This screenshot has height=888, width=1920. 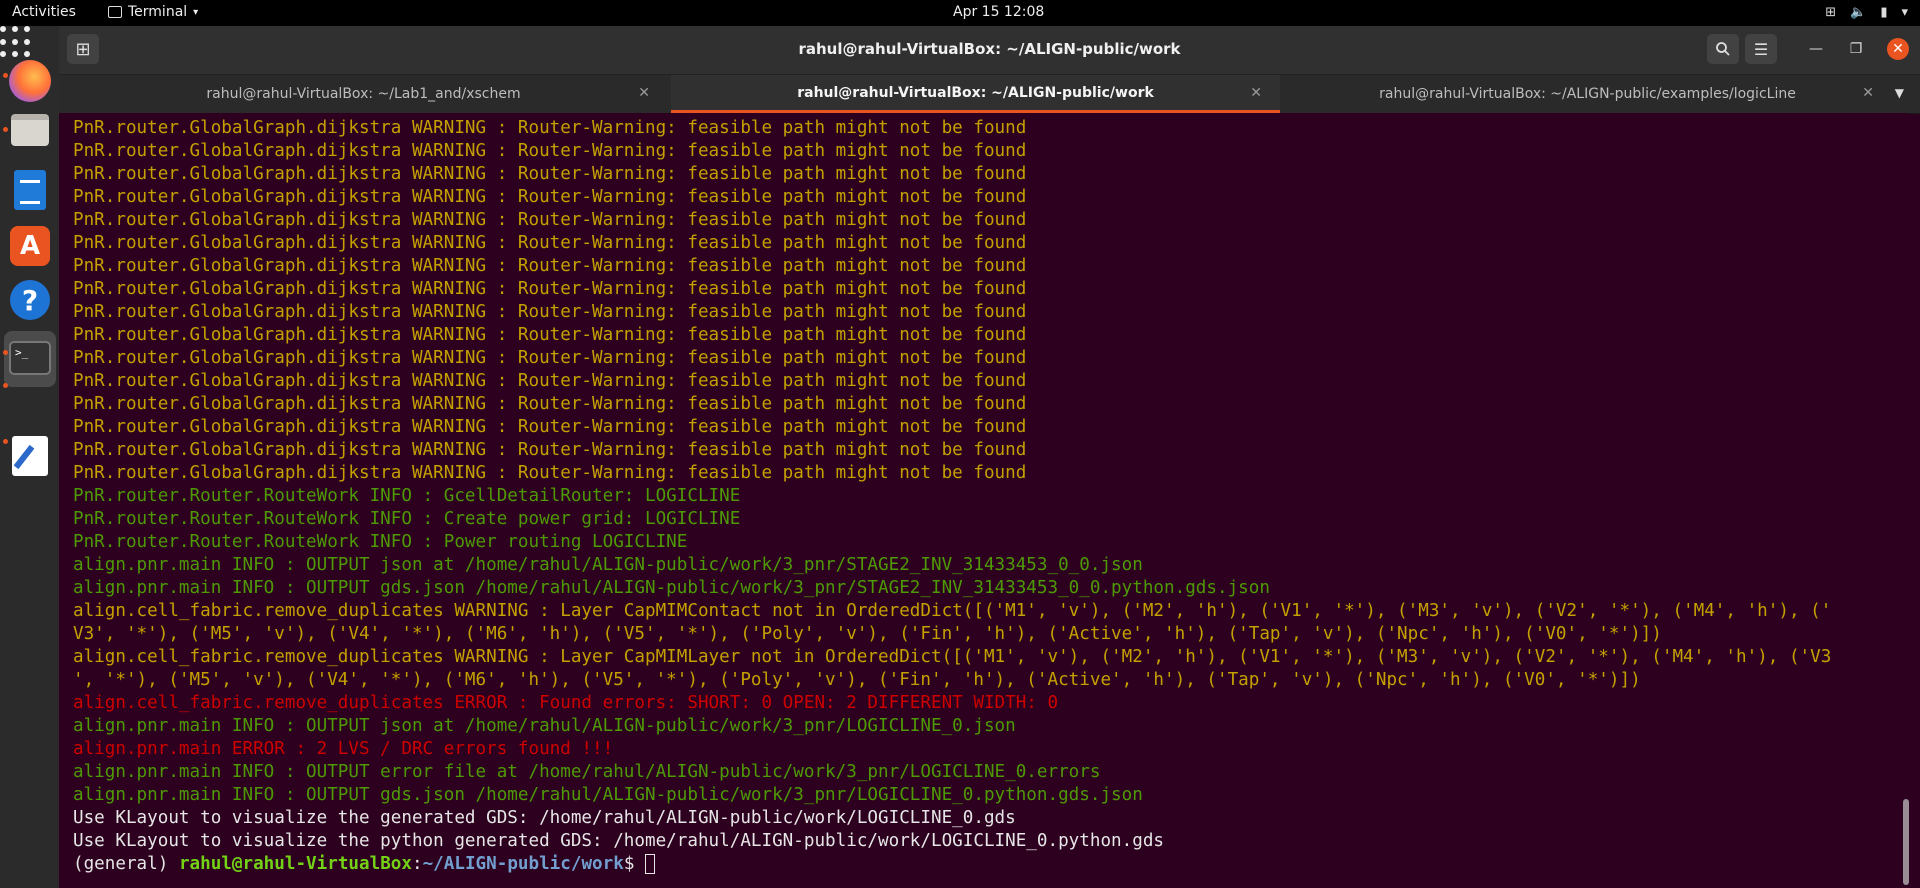 I want to click on search-icon, so click(x=1723, y=49).